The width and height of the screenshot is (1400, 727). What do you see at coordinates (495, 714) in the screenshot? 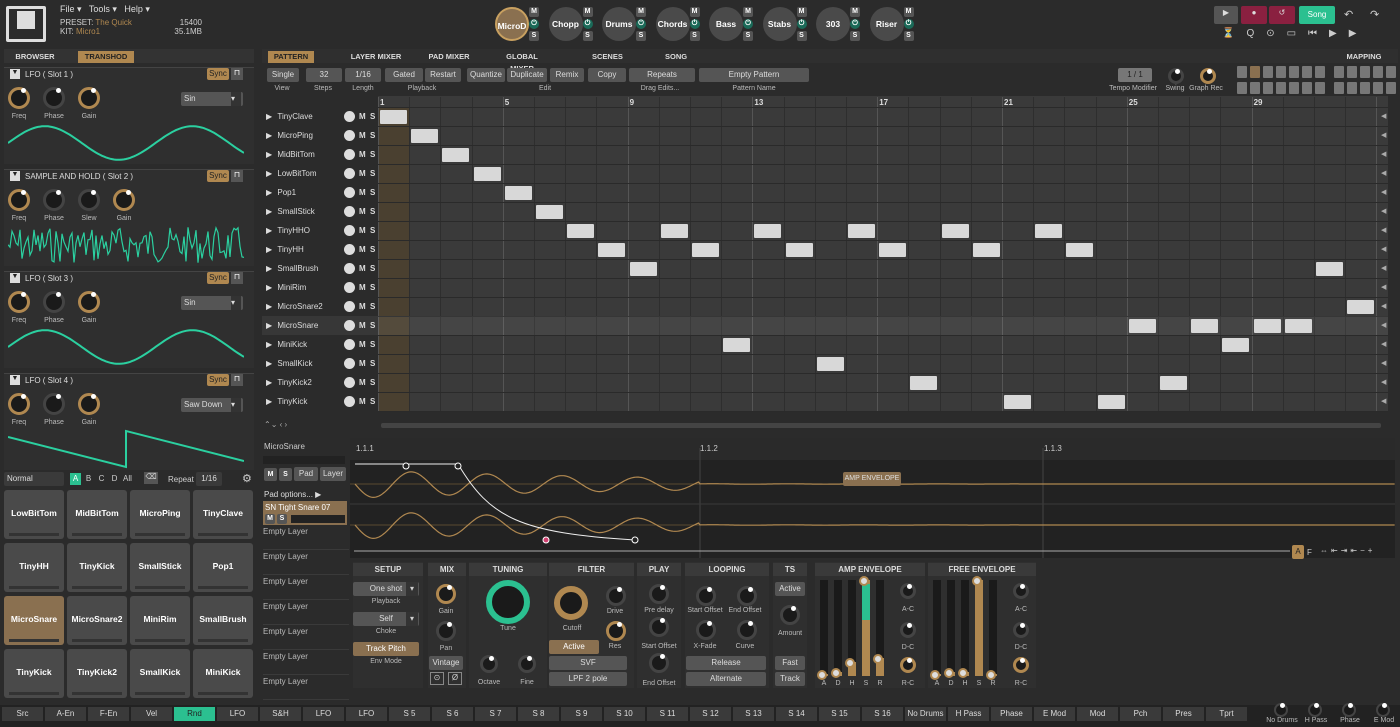
I see `mod-tab: S 7` at bounding box center [495, 714].